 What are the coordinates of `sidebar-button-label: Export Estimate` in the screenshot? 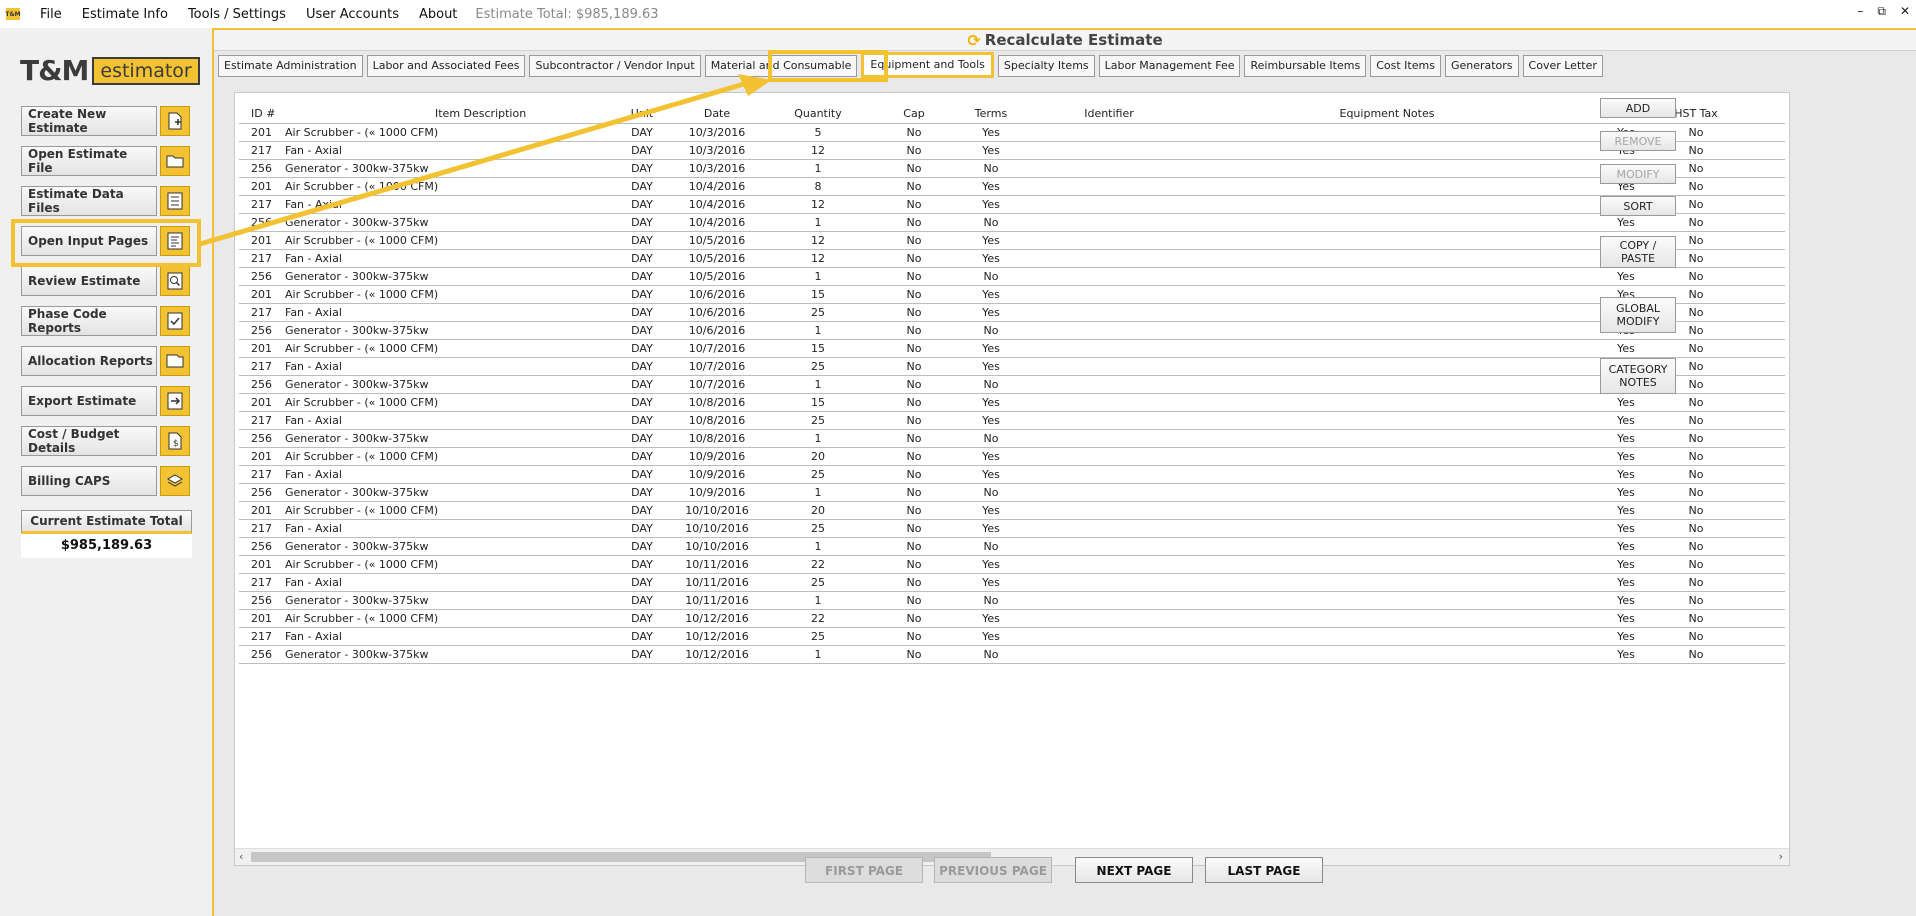 It's located at (89, 401).